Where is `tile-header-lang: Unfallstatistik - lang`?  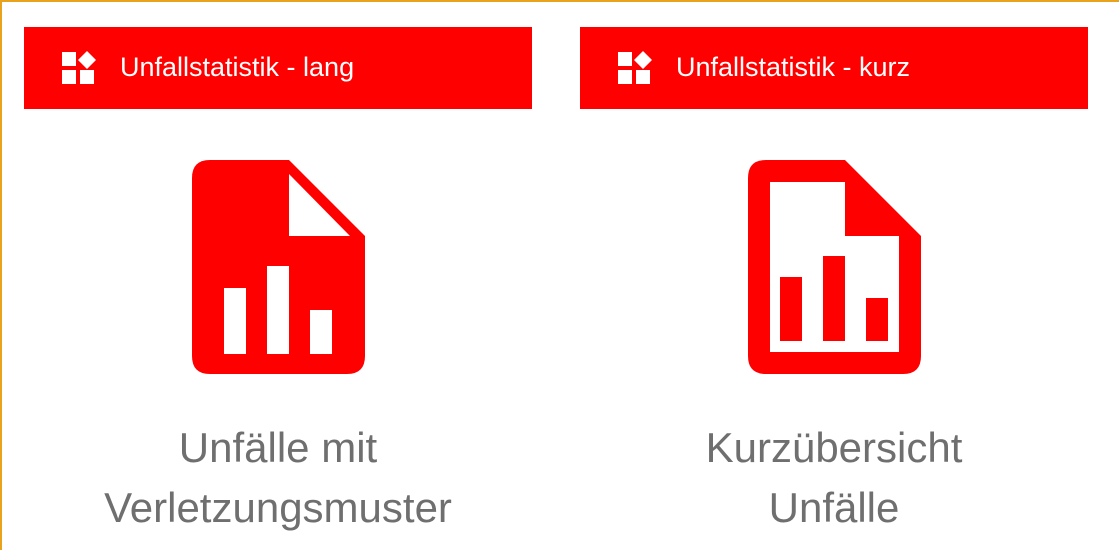
tile-header-lang: Unfallstatistik - lang is located at coordinates (278, 68).